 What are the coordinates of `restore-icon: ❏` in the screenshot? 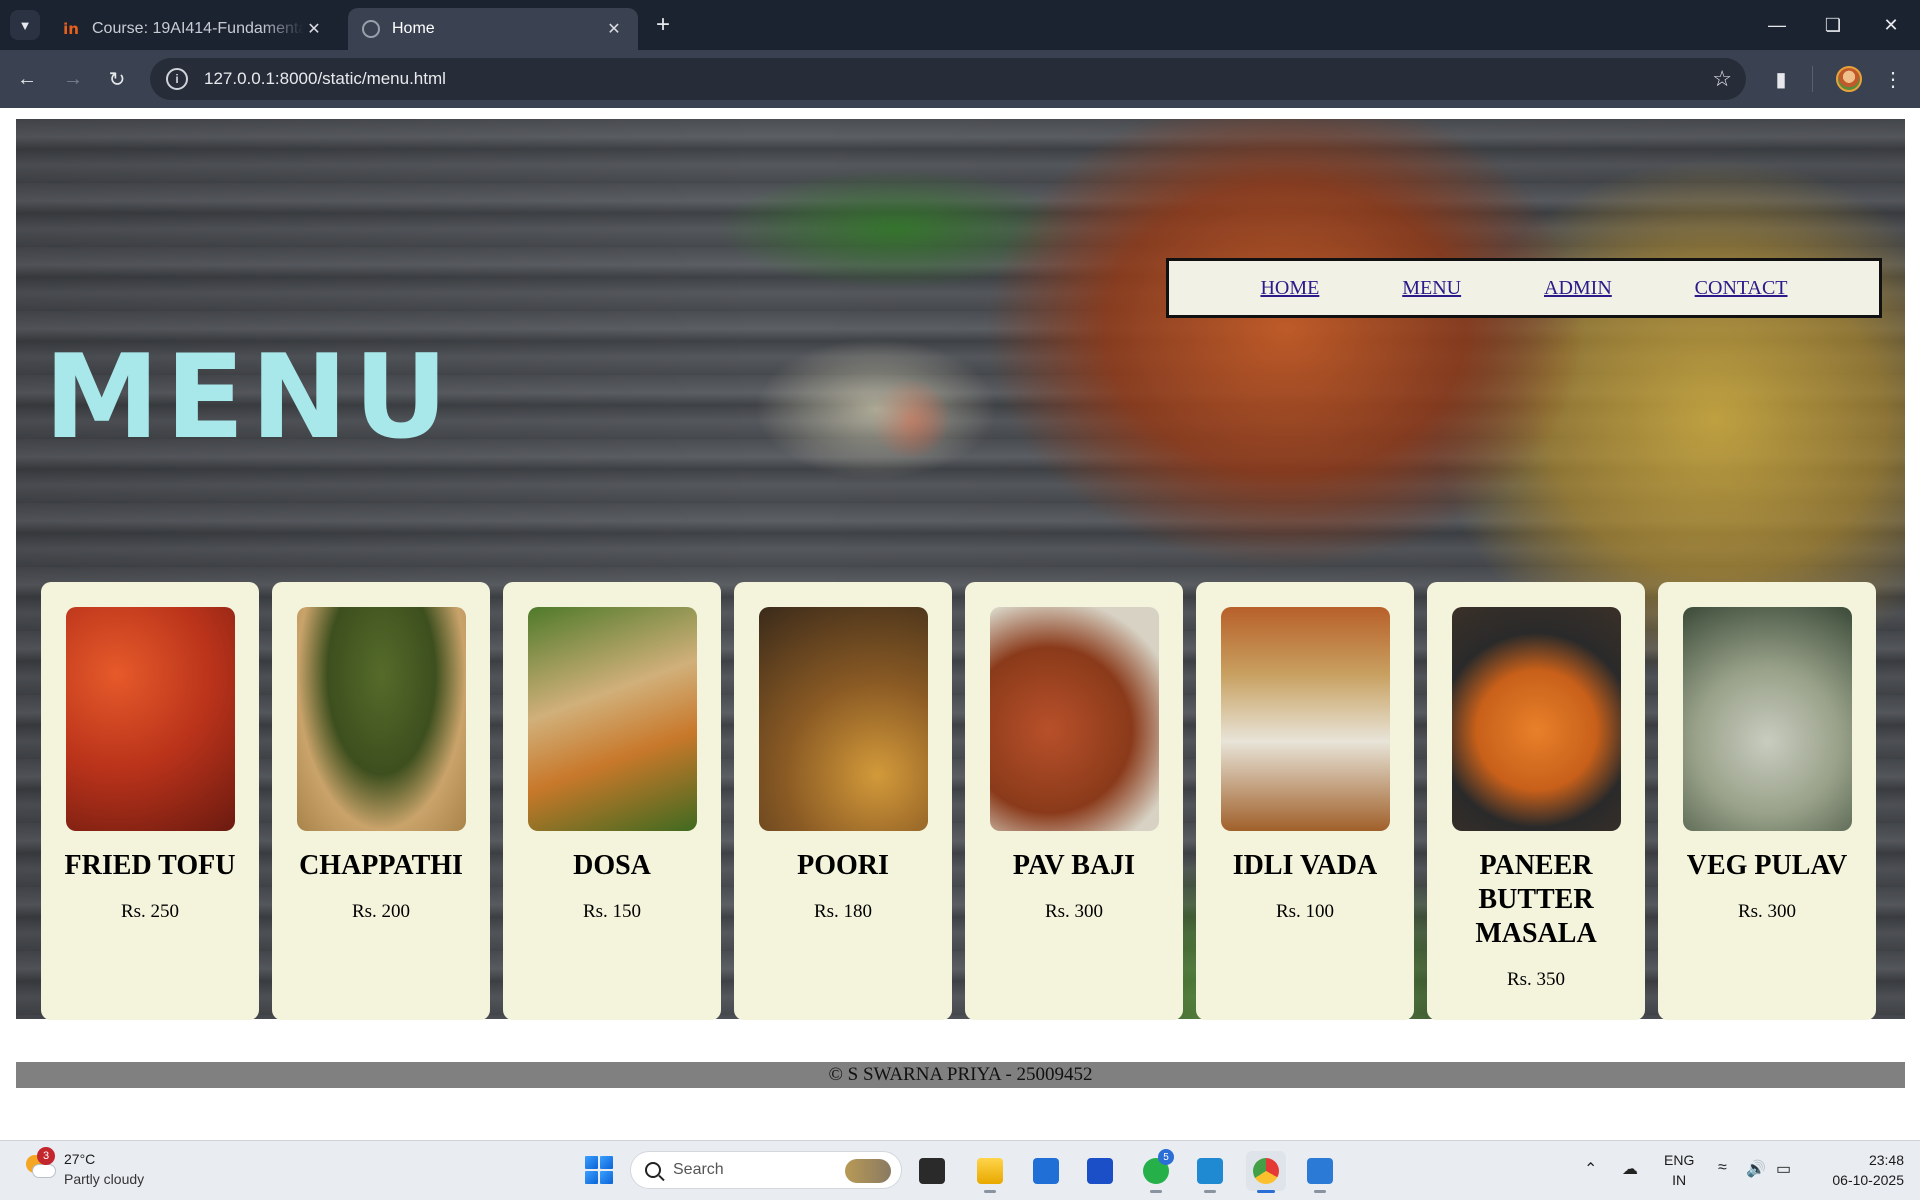 It's located at (1833, 25).